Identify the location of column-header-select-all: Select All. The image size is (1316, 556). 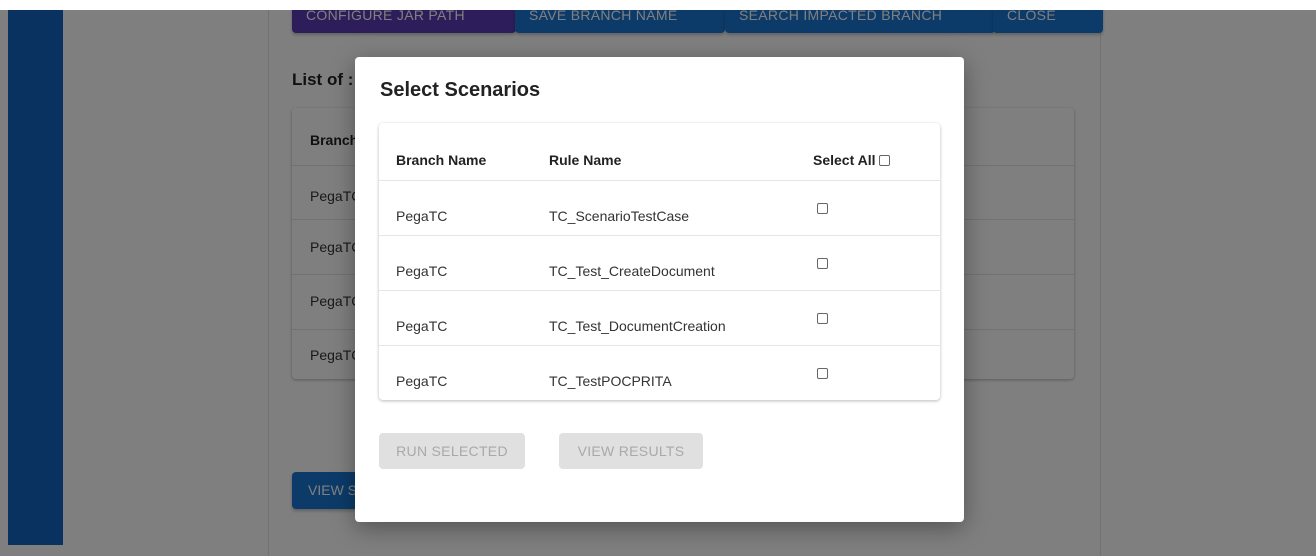
(851, 160).